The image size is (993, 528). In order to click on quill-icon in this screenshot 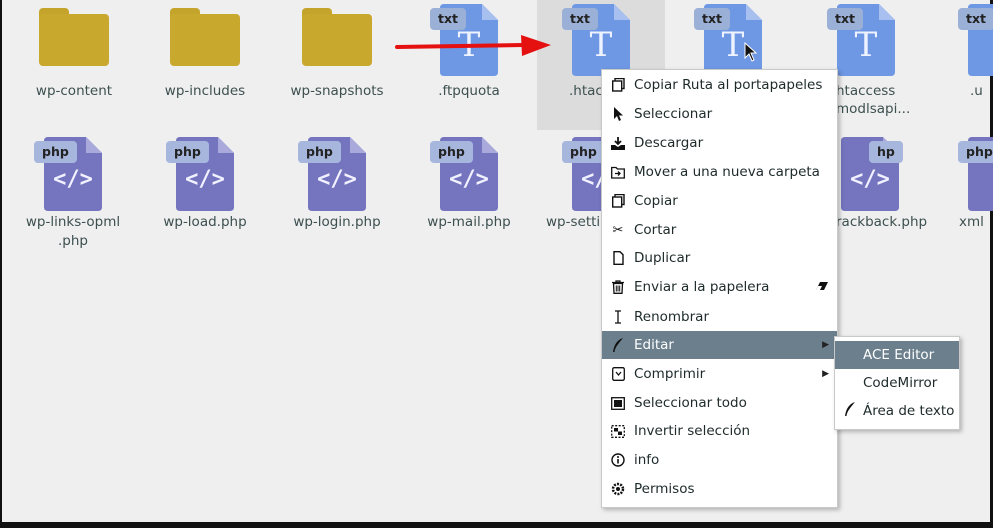, I will do `click(851, 411)`.